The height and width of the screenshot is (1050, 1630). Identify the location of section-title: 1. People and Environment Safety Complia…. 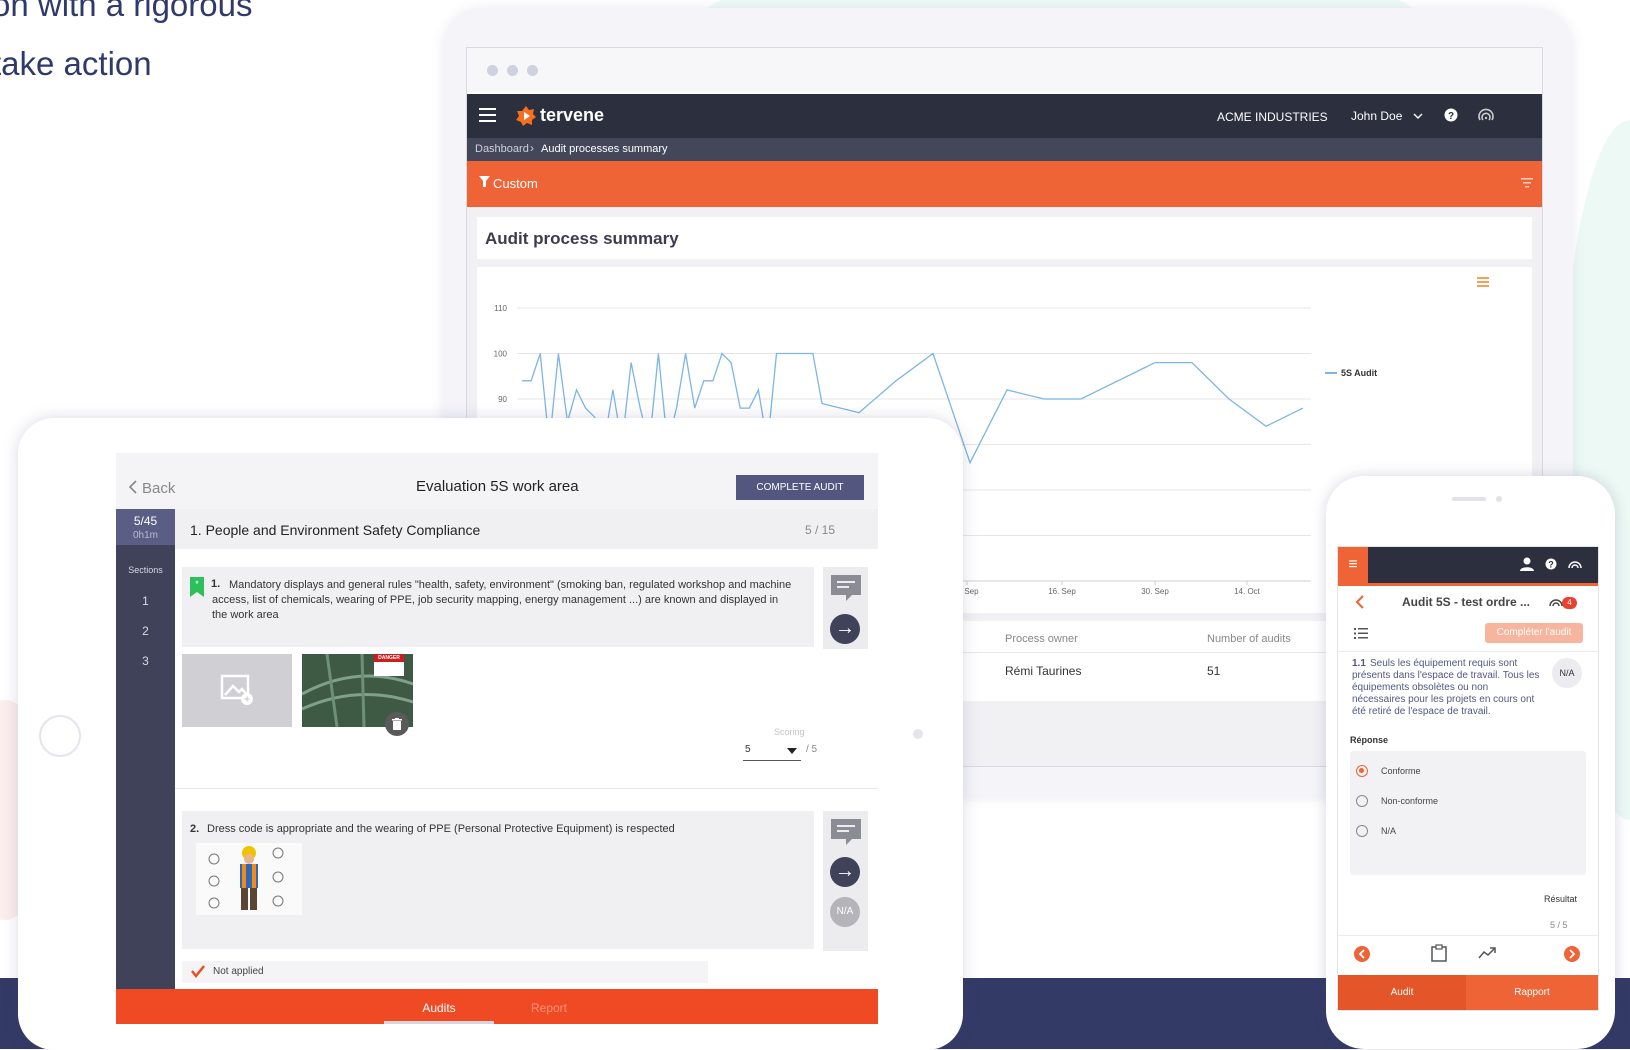
(335, 530).